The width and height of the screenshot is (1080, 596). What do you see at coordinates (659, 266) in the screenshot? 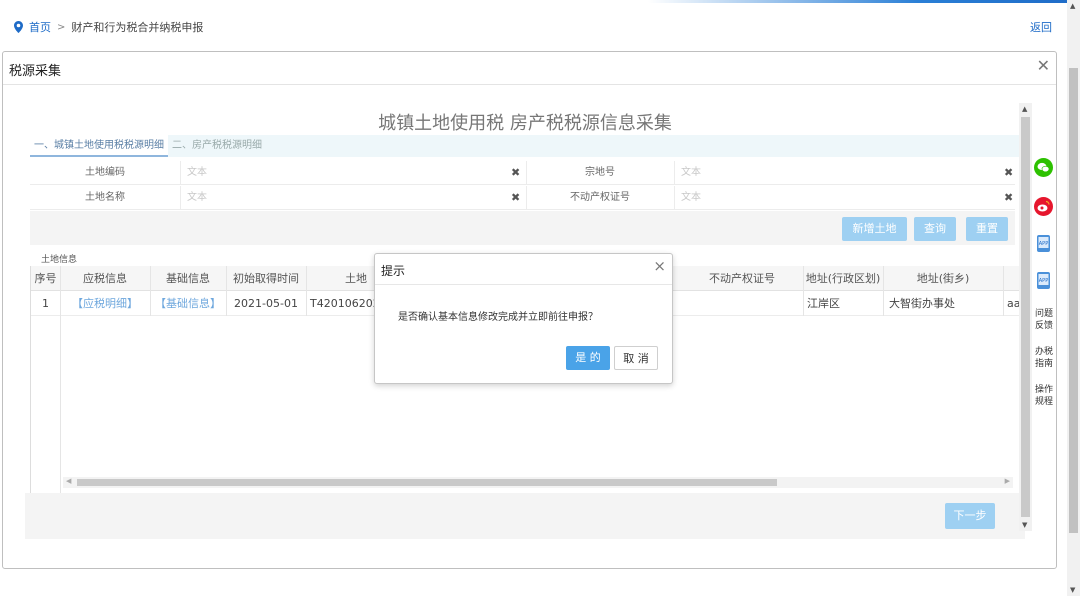
I see `modal-close-icon: ×` at bounding box center [659, 266].